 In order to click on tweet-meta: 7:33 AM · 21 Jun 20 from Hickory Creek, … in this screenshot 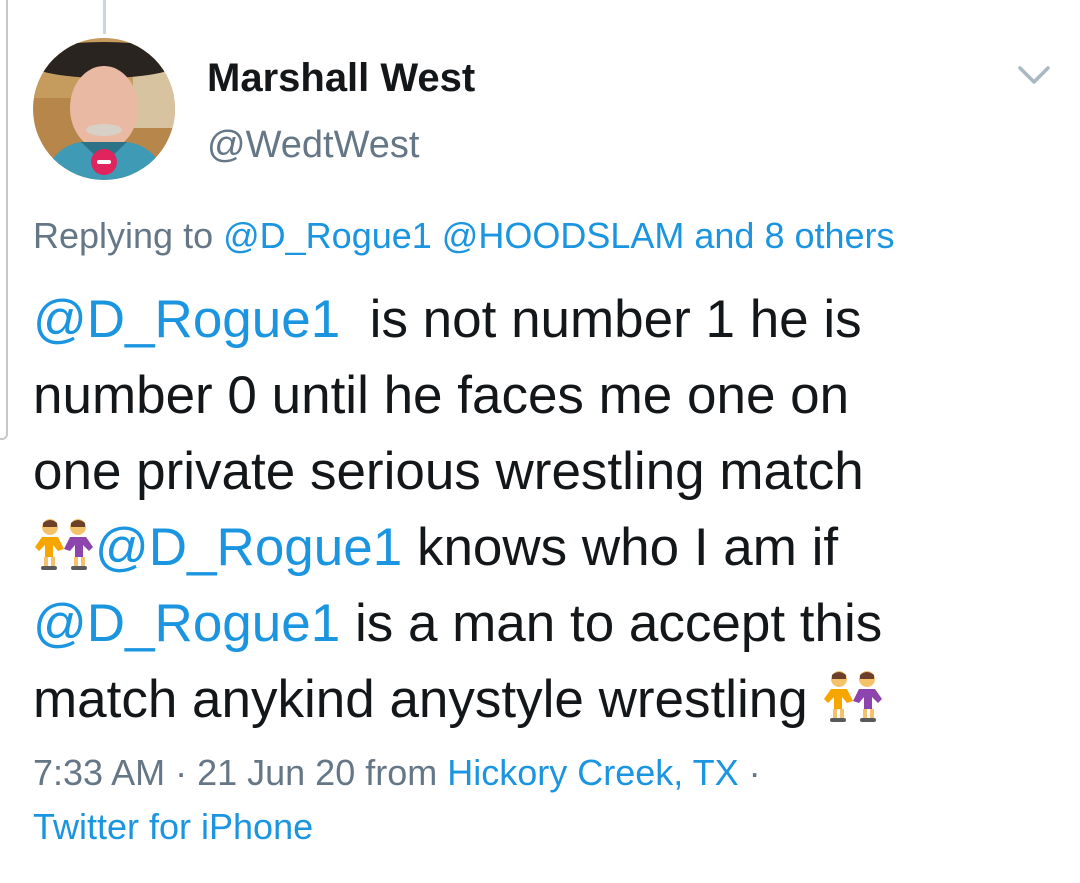, I will do `click(397, 773)`.